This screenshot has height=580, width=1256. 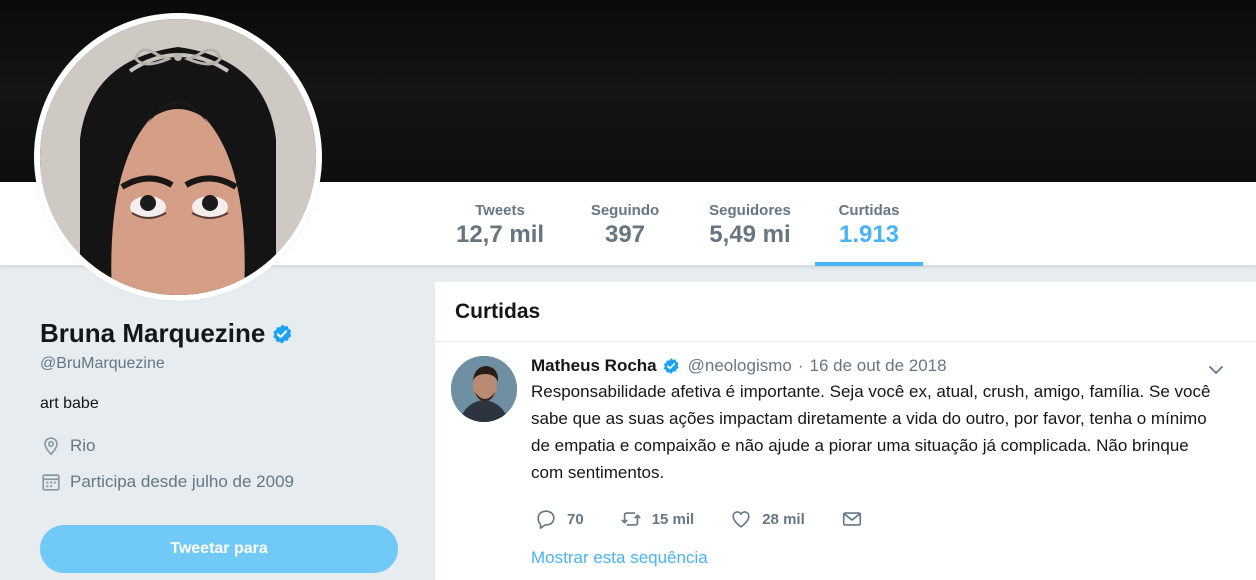 I want to click on author-avatar-illustration, so click(x=484, y=389).